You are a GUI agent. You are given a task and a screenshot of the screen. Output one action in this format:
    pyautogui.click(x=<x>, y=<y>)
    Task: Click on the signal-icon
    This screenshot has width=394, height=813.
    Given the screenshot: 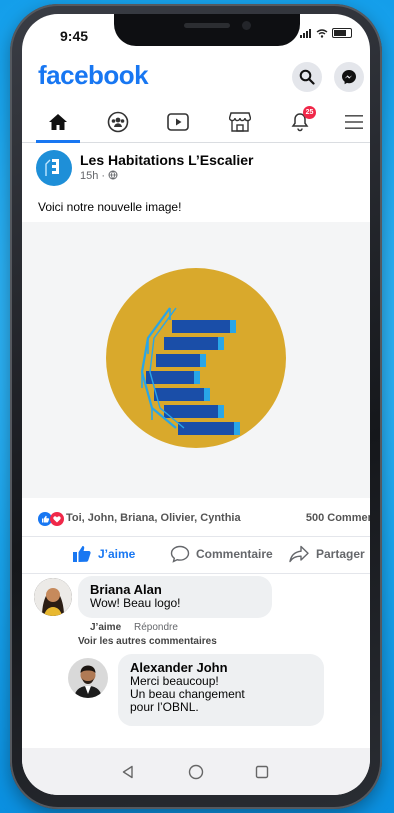 What is the action you would take?
    pyautogui.click(x=305, y=33)
    